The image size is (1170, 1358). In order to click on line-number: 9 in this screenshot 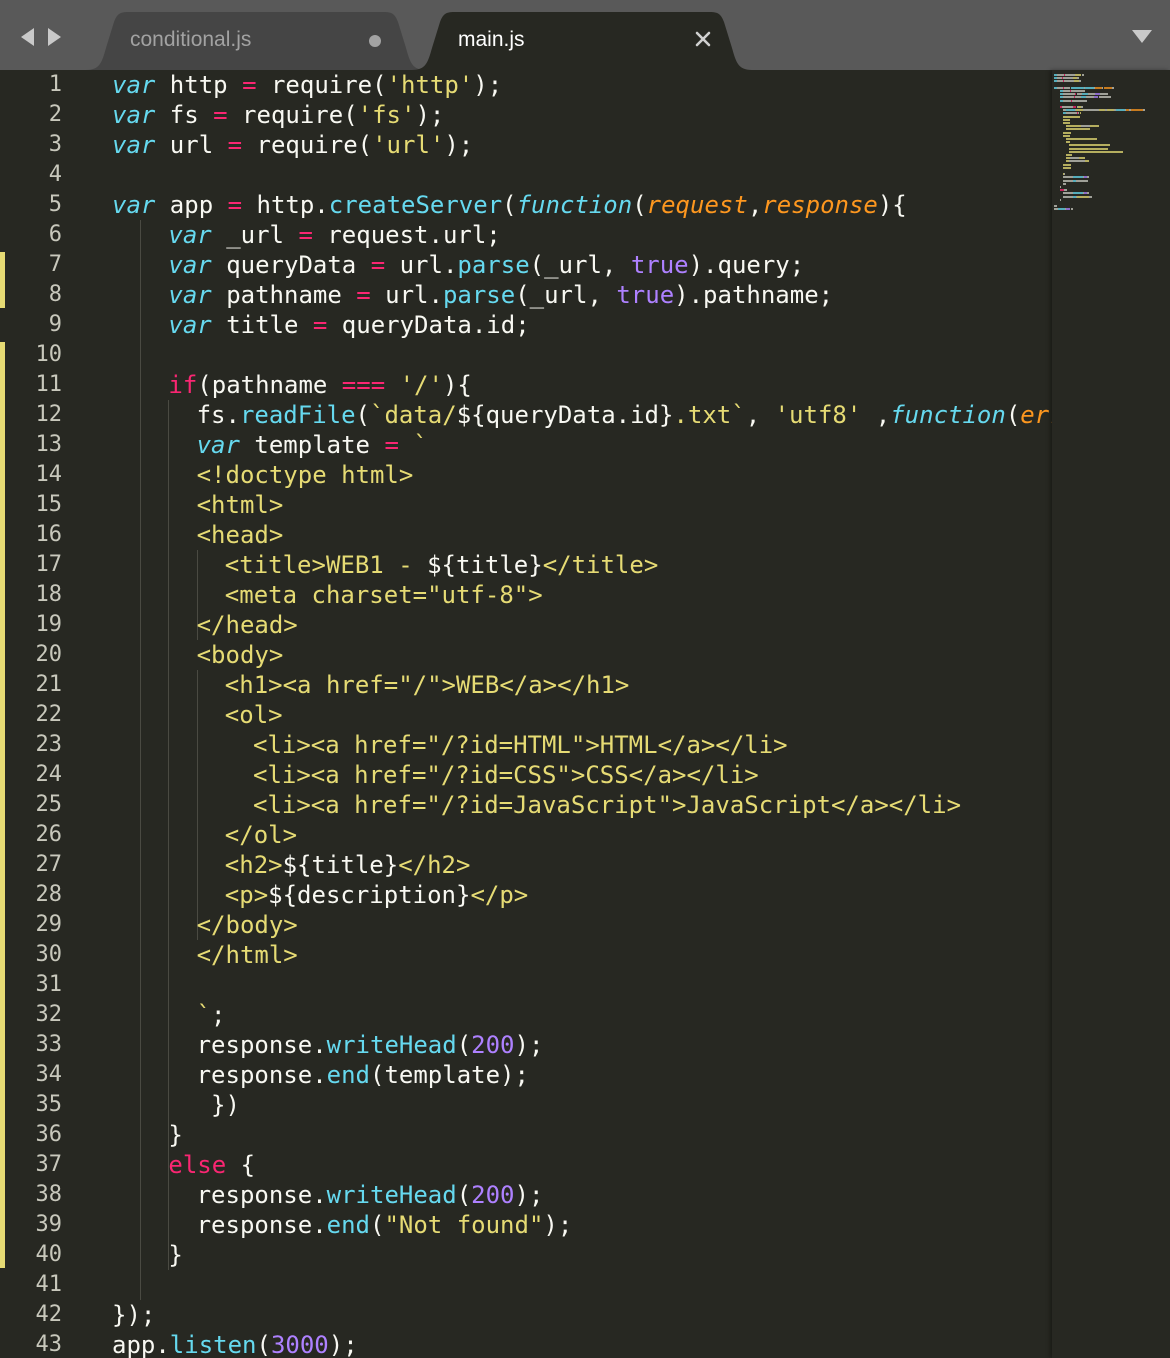, I will do `click(55, 324)`.